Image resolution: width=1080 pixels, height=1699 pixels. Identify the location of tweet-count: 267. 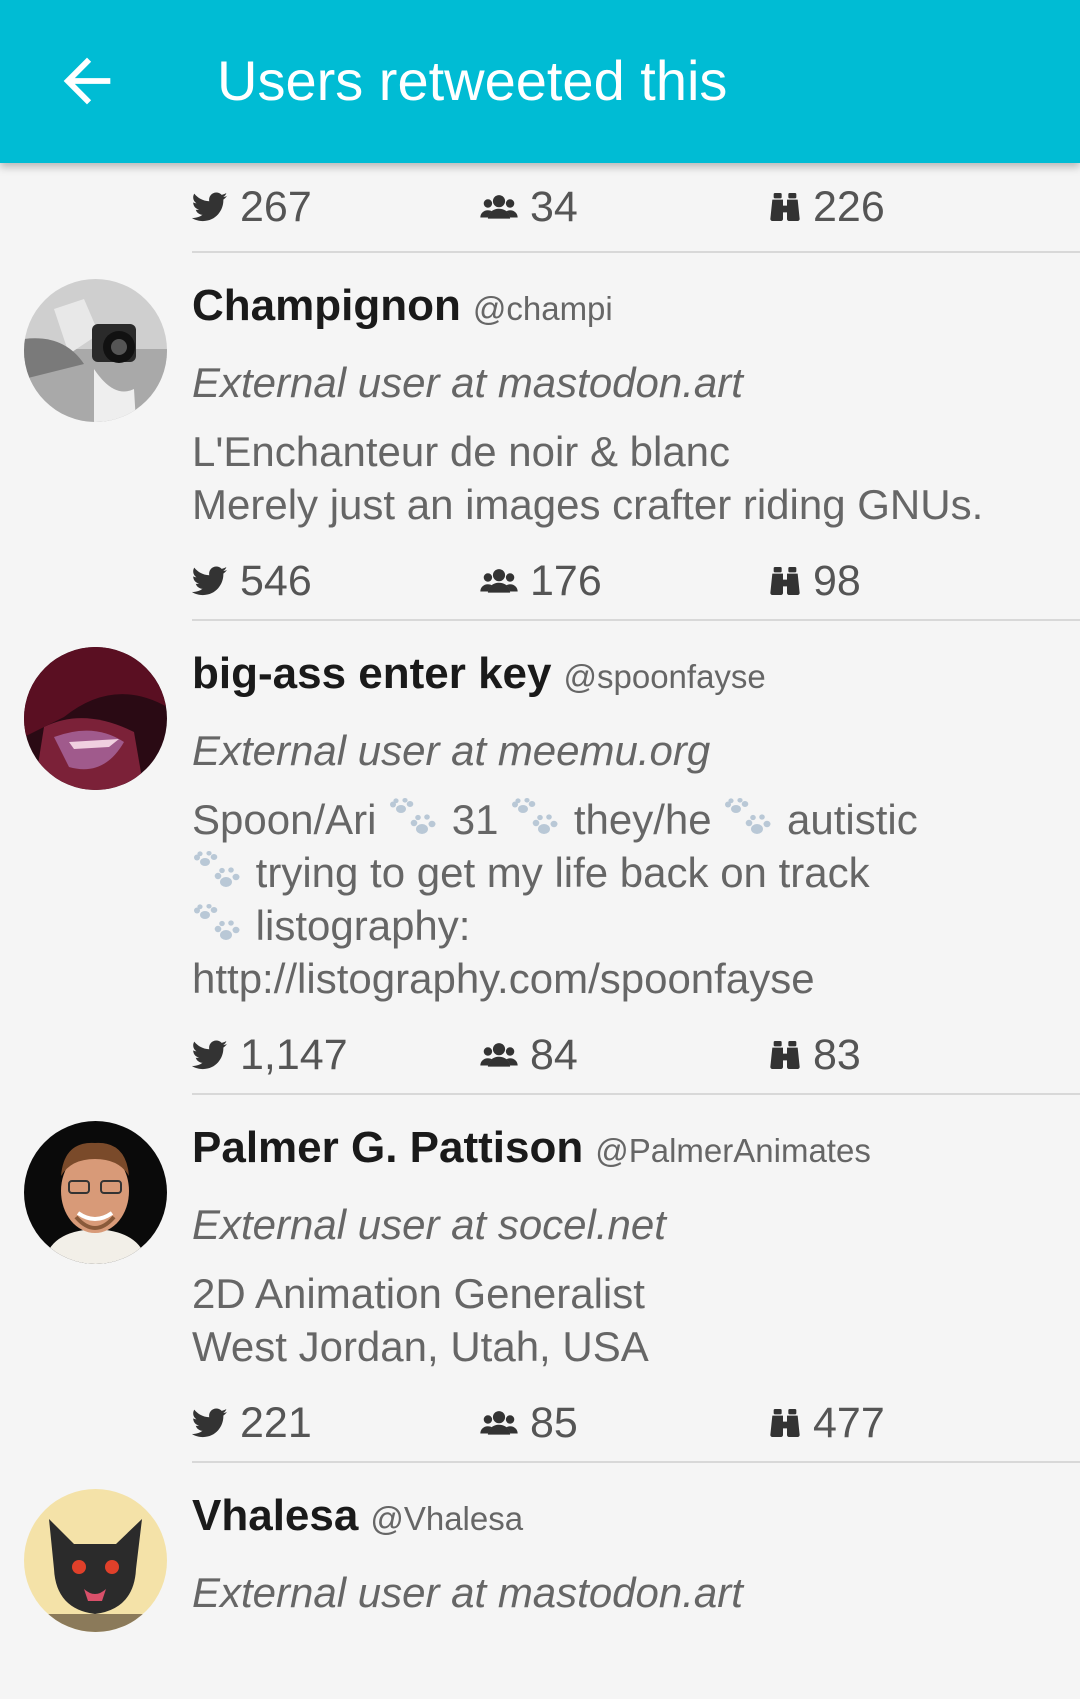
(252, 207).